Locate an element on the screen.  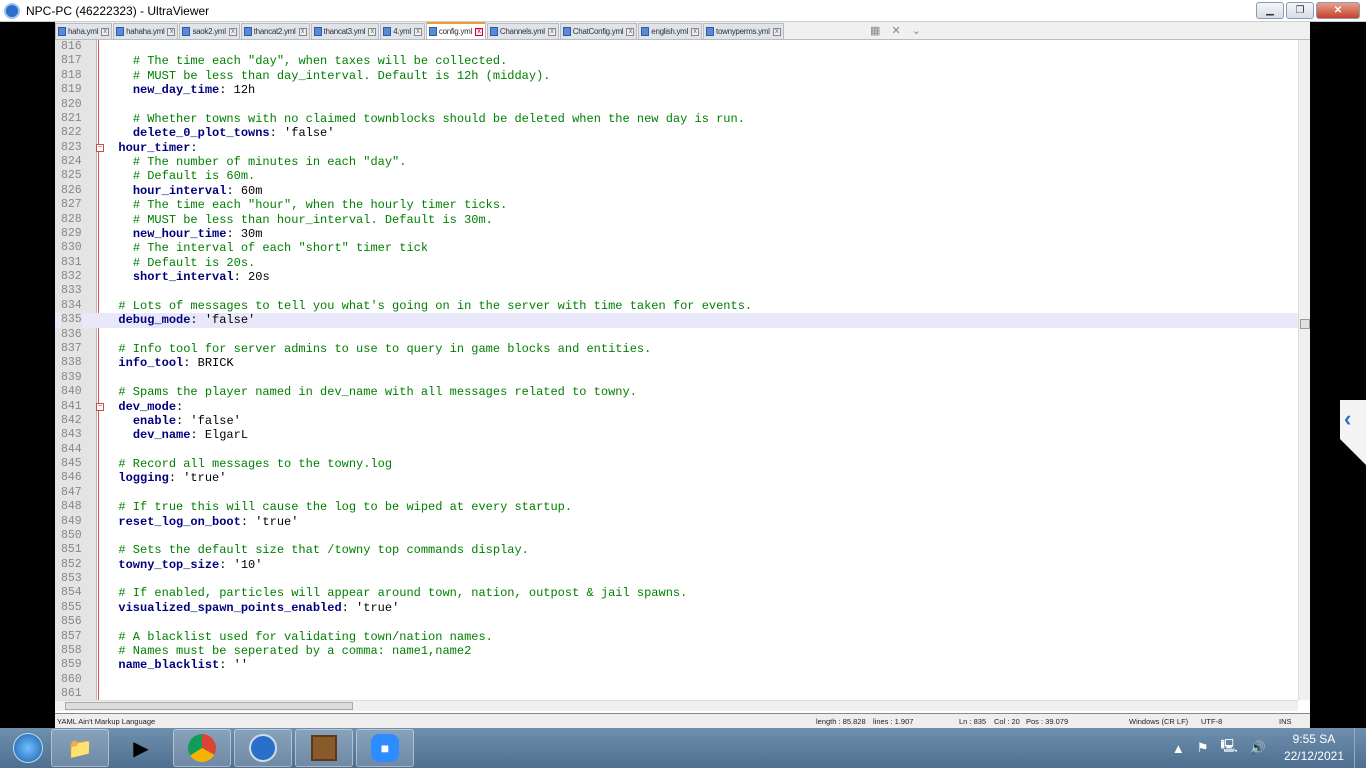
yaml-key: reset_log_on_boot is located at coordinates (179, 521).